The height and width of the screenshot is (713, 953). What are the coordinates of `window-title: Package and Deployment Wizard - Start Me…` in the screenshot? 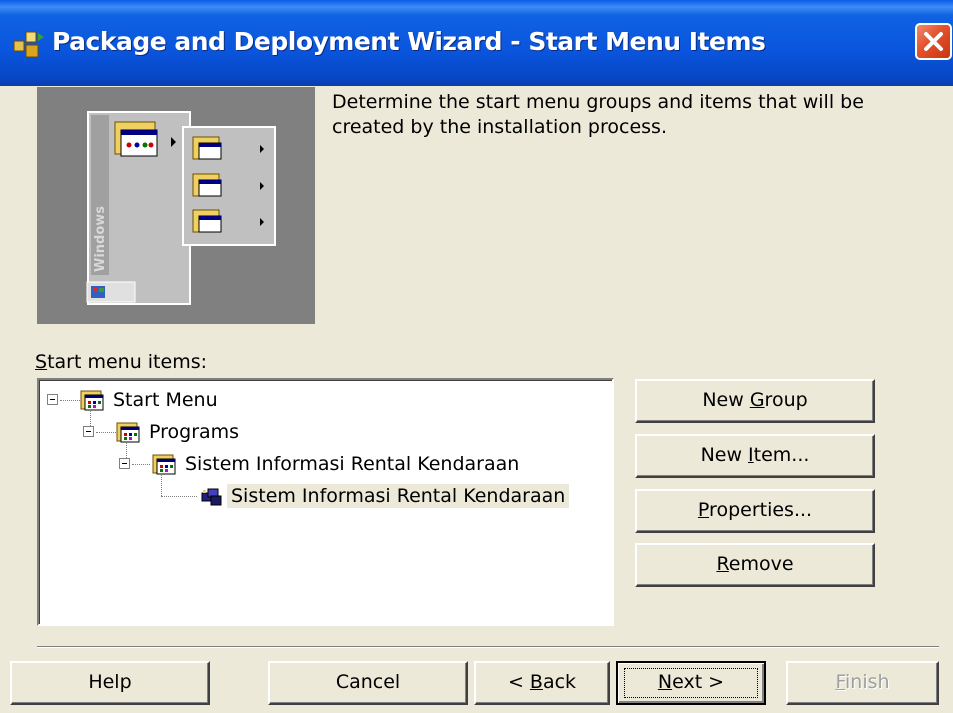 It's located at (409, 41).